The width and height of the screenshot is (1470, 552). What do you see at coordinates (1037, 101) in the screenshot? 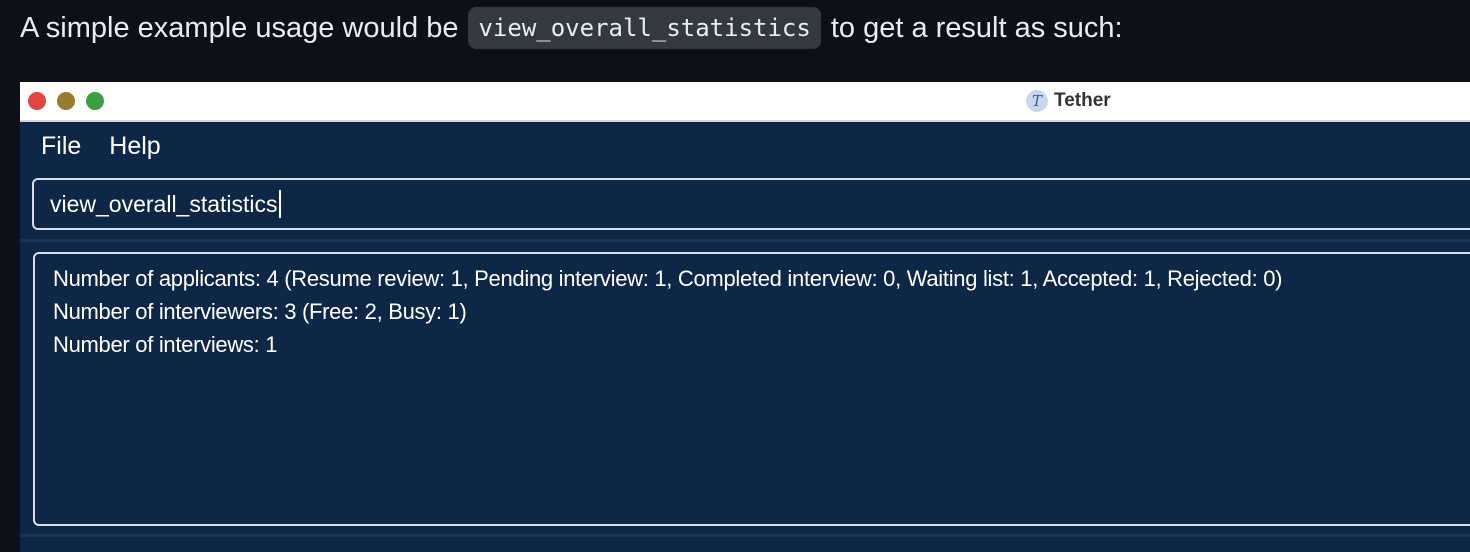
I see `tether-app-icon: T` at bounding box center [1037, 101].